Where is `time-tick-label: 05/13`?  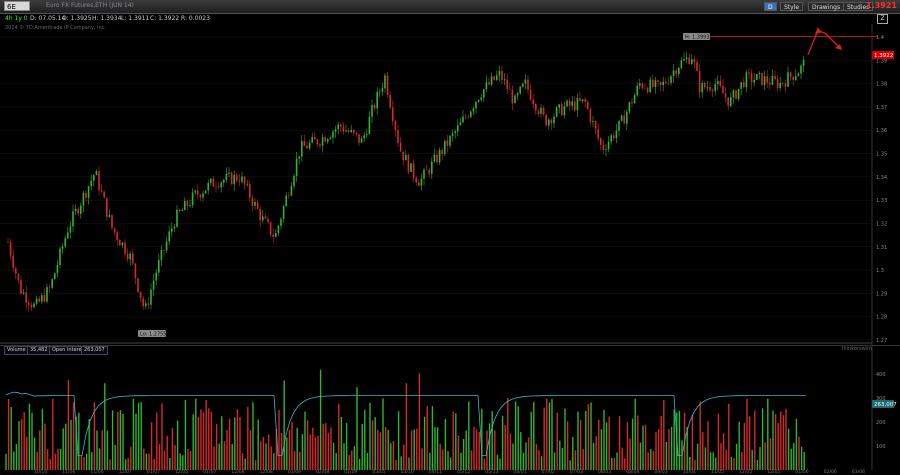
time-tick-label: 05/13 is located at coordinates (491, 472).